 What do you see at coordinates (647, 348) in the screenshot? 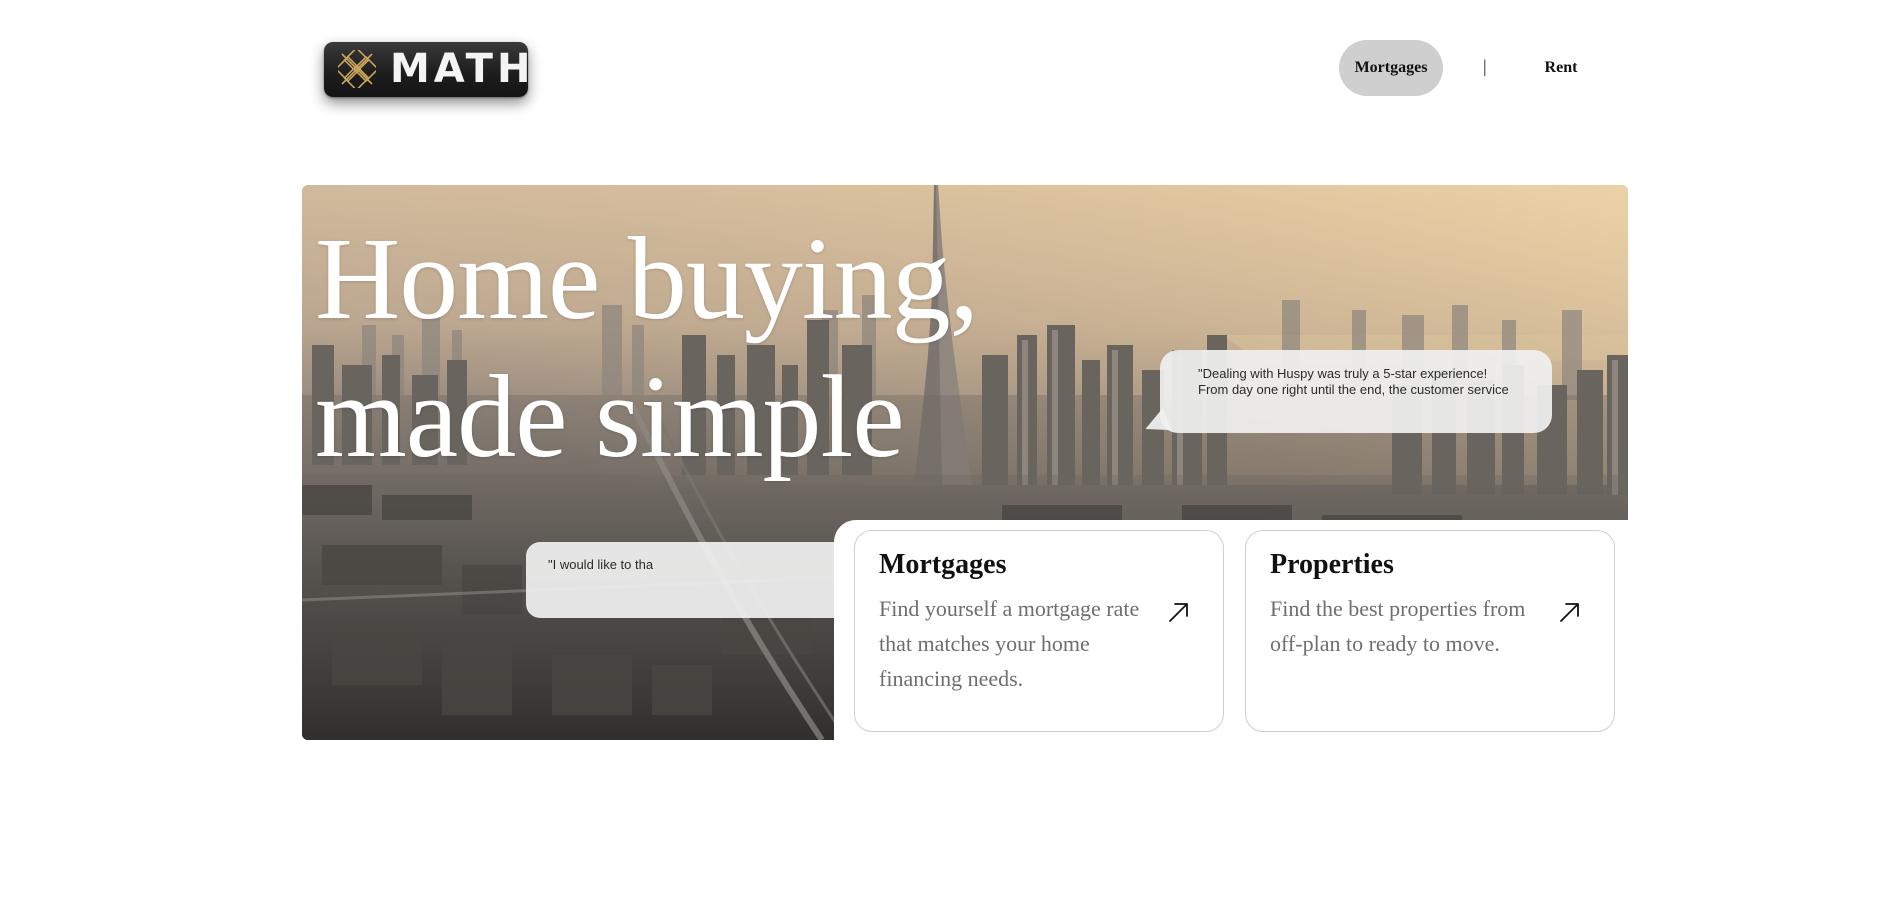
I see `hero-title: Home buying, made simple` at bounding box center [647, 348].